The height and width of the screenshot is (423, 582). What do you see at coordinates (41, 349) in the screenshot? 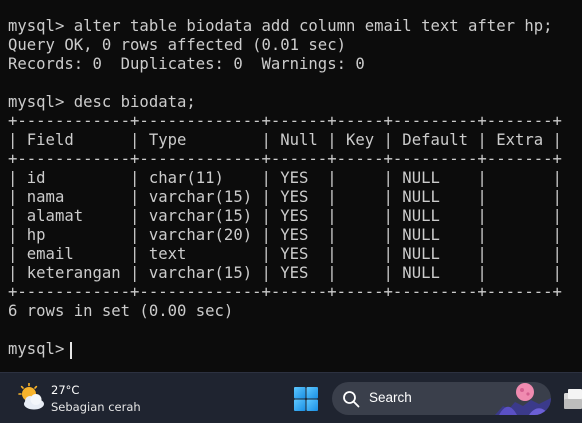
I see `terminal-prompt: mysql>` at bounding box center [41, 349].